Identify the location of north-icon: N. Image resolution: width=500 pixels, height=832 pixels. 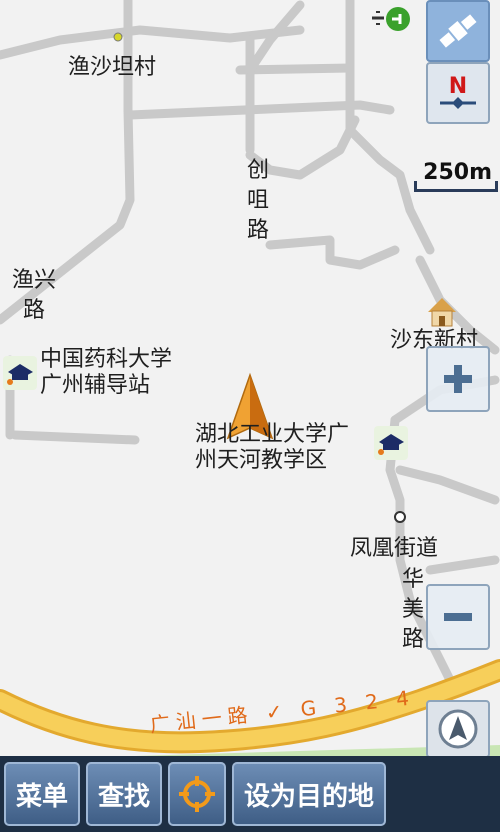
(458, 91).